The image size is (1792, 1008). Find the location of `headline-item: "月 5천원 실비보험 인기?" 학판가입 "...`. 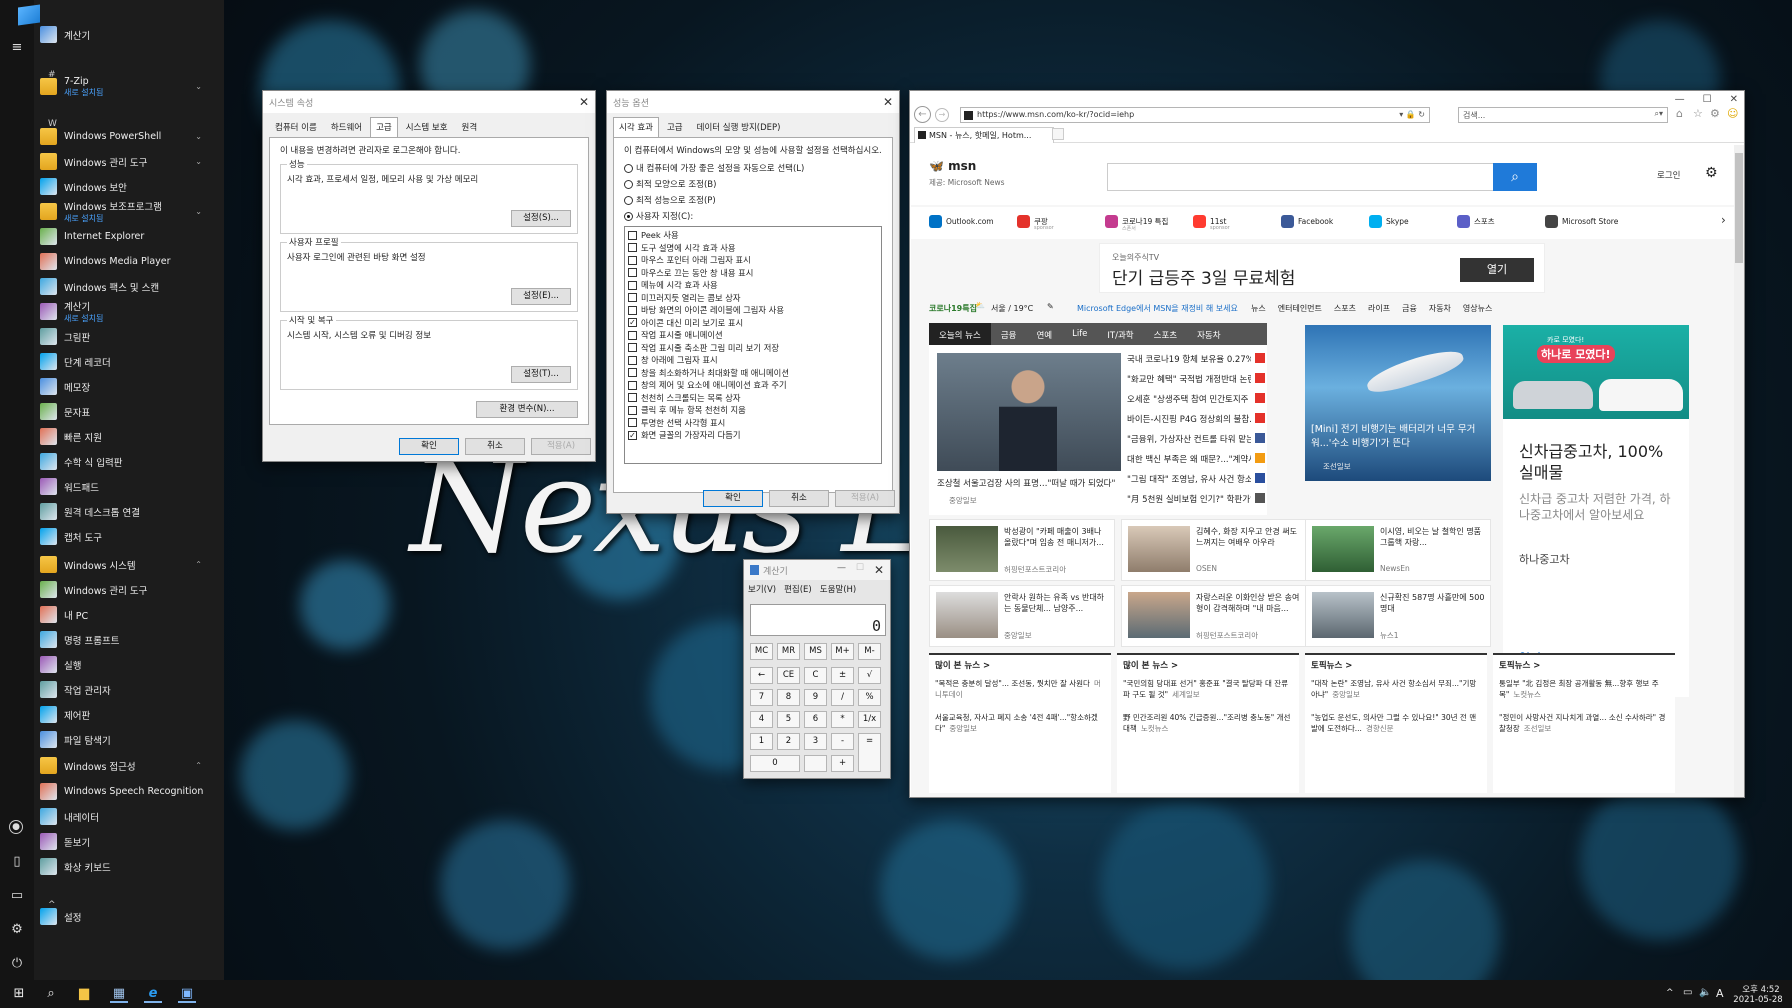

headline-item: "月 5천원 실비보험 인기?" 학판가입 "... is located at coordinates (1189, 499).